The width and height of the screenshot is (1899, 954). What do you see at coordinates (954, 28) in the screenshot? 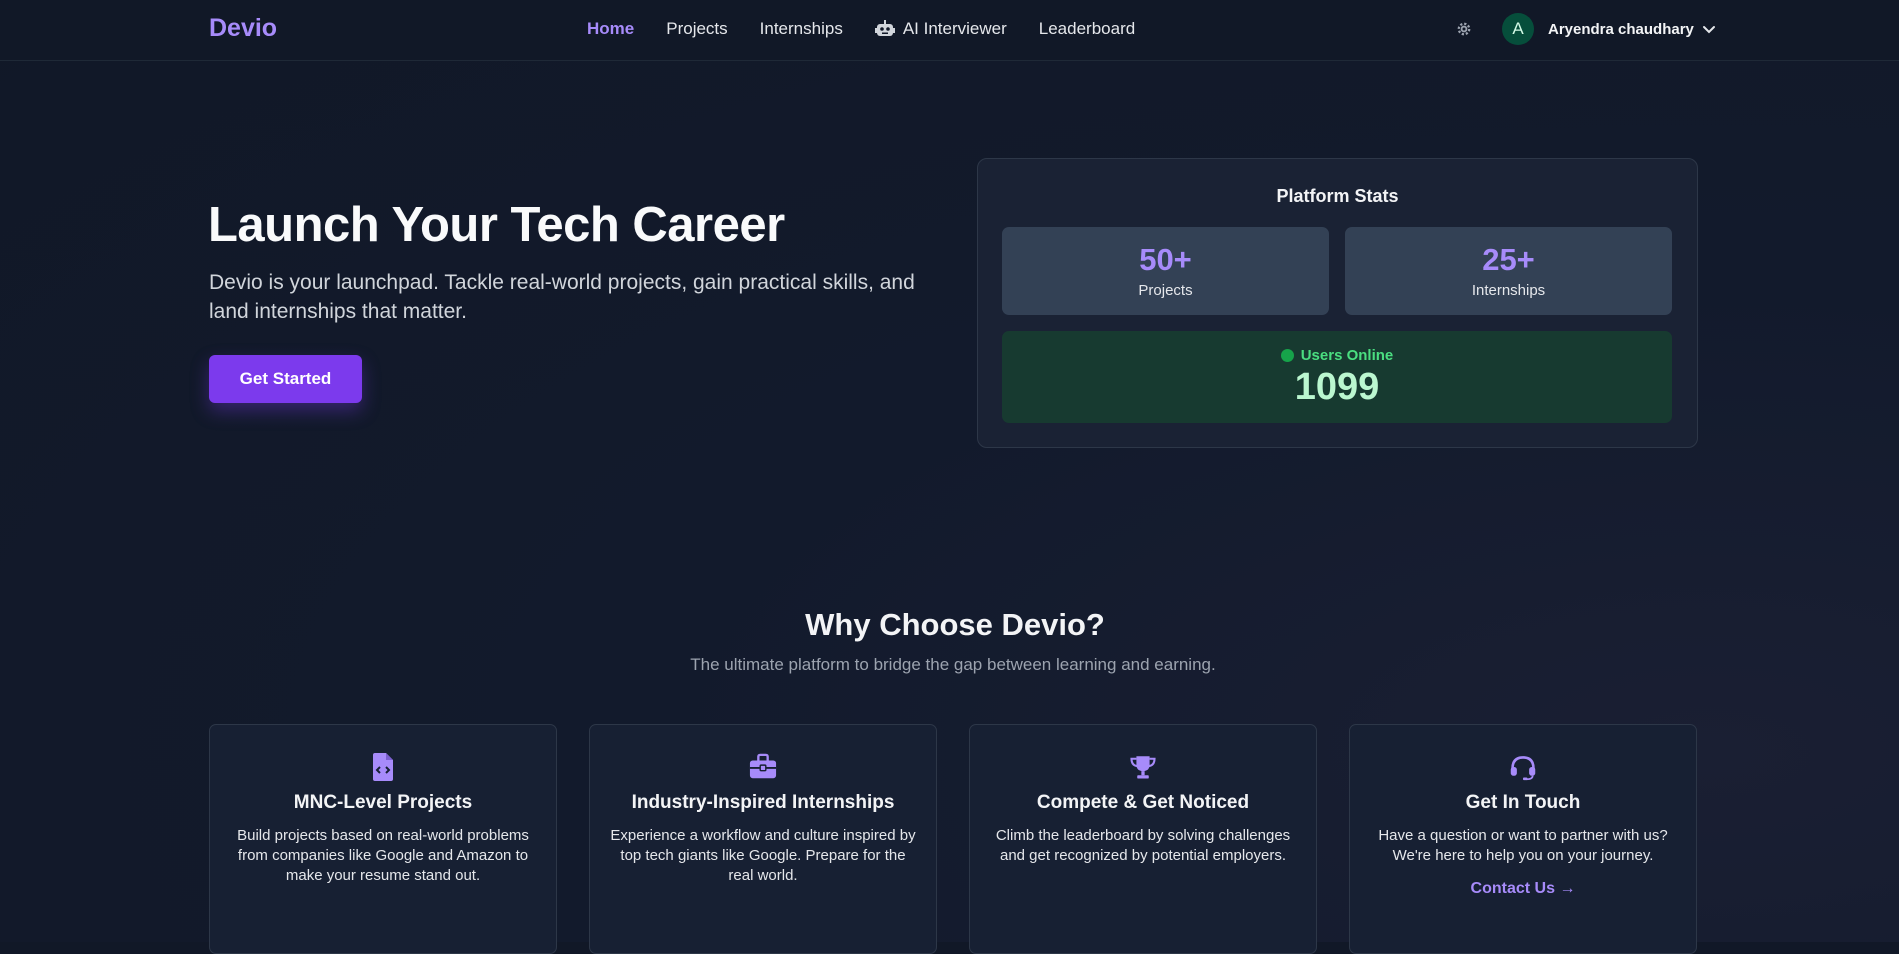
I see `nav-link-ai-interviewer-label: AI Interviewer` at bounding box center [954, 28].